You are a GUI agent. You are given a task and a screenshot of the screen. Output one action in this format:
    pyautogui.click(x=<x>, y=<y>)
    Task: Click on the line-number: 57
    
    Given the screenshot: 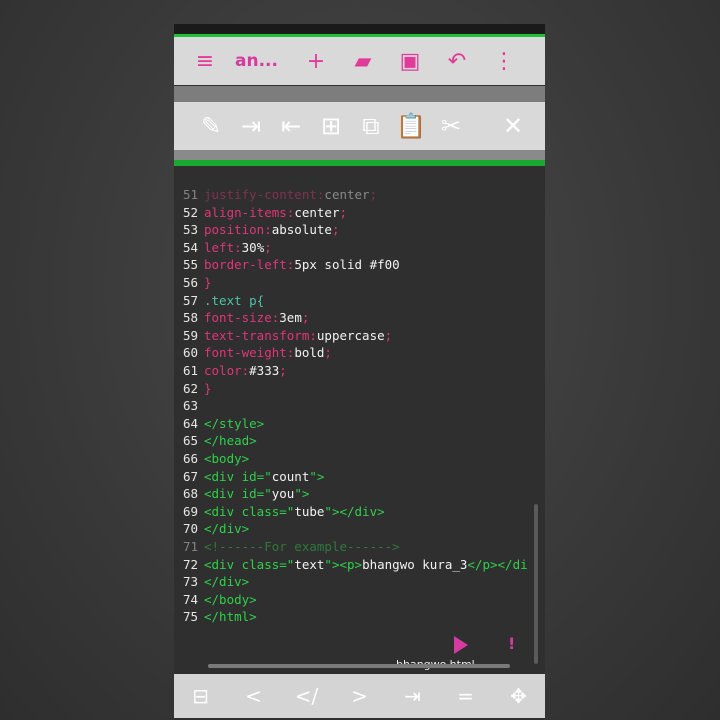 What is the action you would take?
    pyautogui.click(x=190, y=300)
    